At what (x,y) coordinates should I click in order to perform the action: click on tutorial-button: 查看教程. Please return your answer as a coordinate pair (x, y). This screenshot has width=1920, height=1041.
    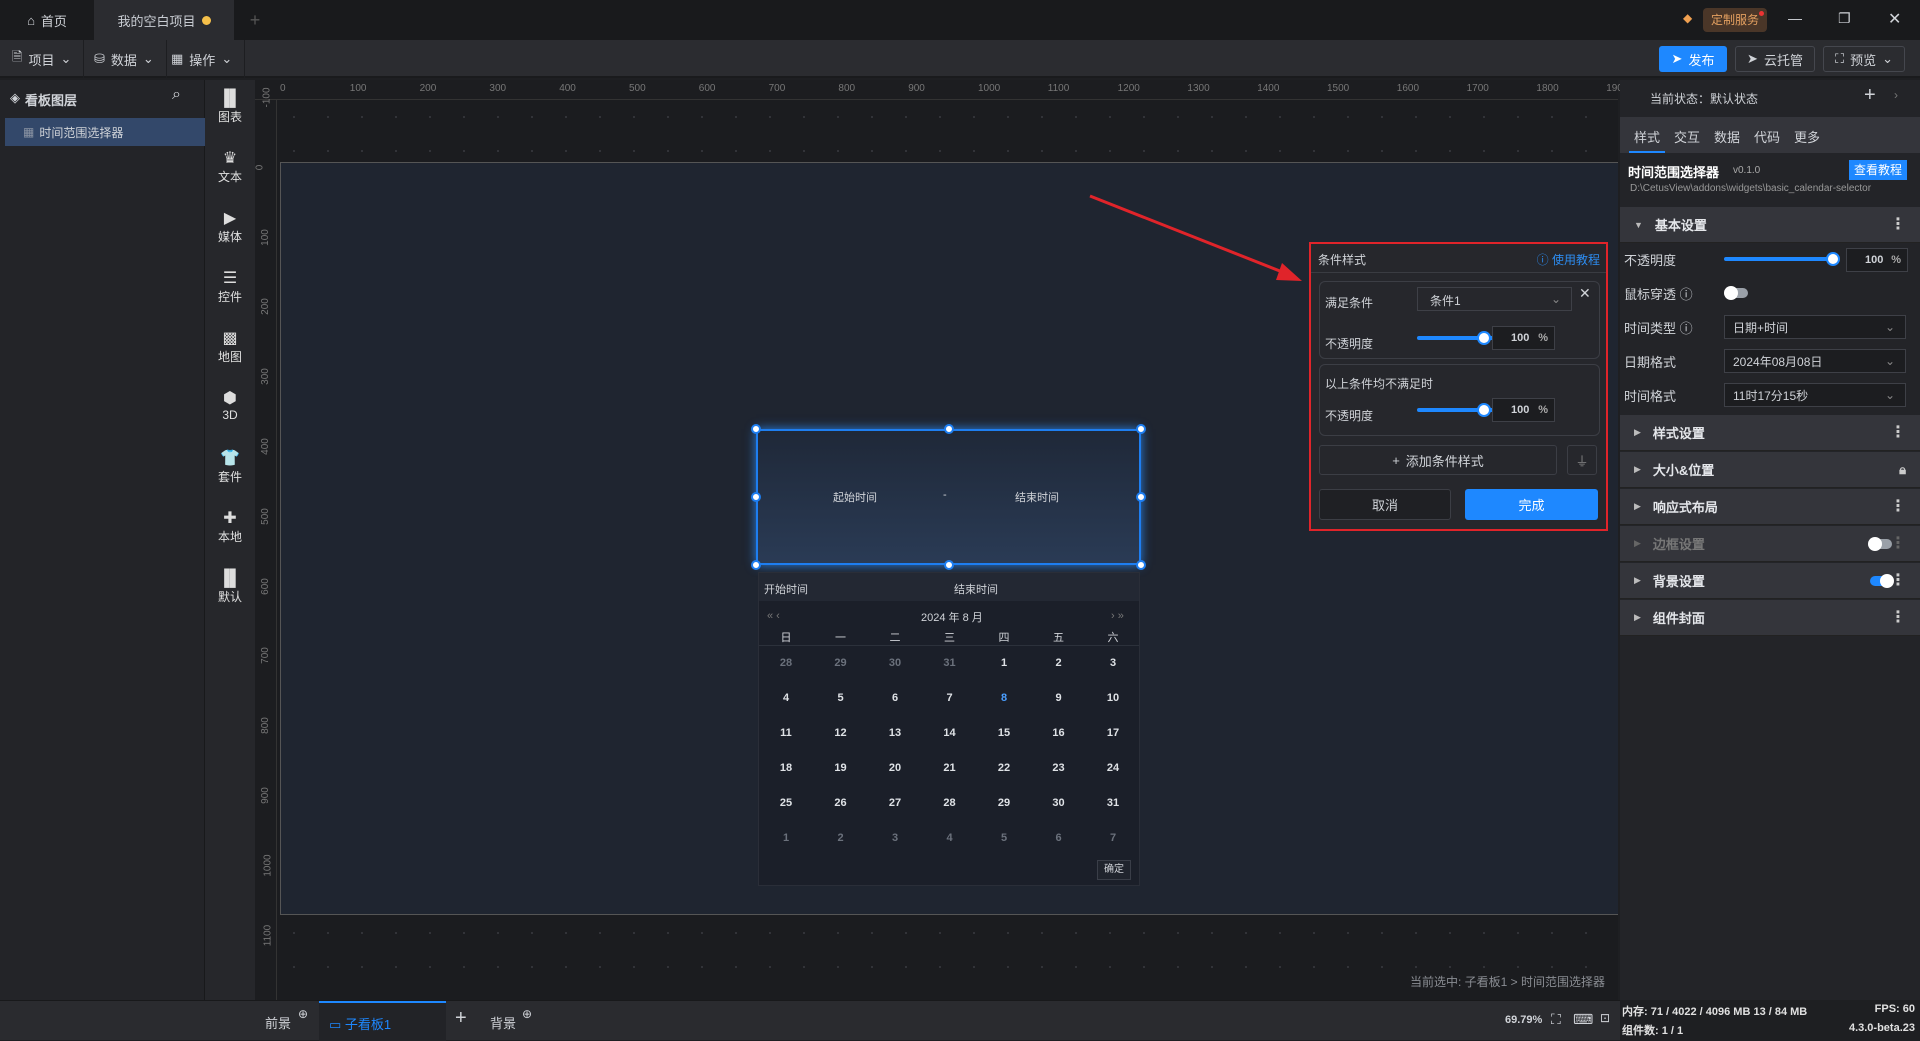
    Looking at the image, I should click on (1878, 170).